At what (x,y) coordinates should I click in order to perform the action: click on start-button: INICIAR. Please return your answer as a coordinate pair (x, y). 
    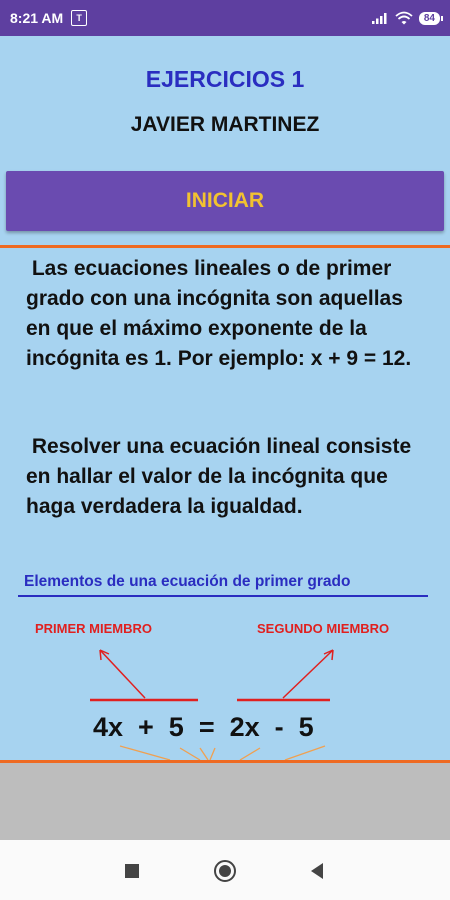
    Looking at the image, I should click on (225, 201).